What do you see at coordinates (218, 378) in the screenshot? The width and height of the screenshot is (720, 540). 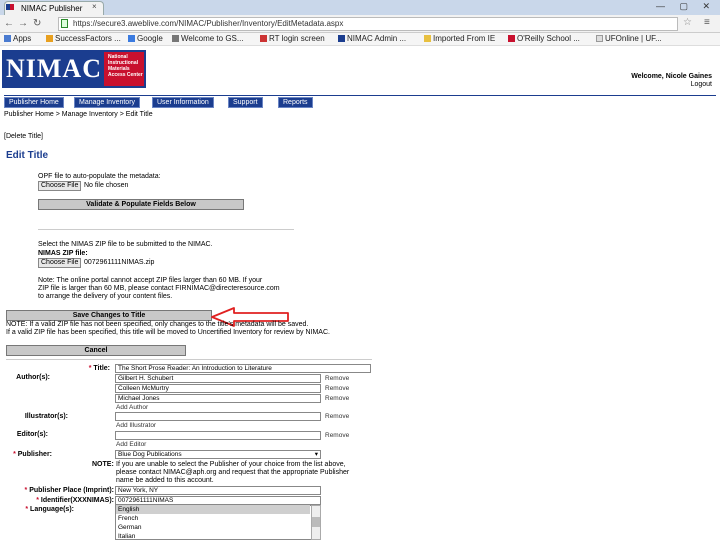 I see `author-input-1: Gilbert H. Schubert` at bounding box center [218, 378].